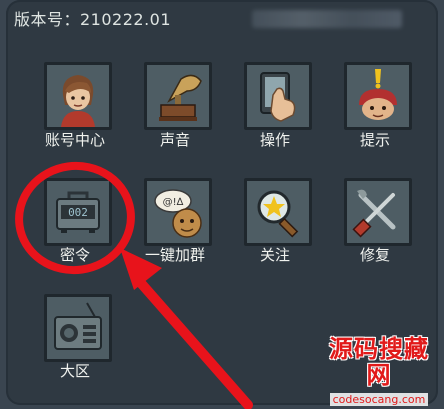 Image resolution: width=444 pixels, height=409 pixels. I want to click on menu-sound-label: 声音, so click(174, 140).